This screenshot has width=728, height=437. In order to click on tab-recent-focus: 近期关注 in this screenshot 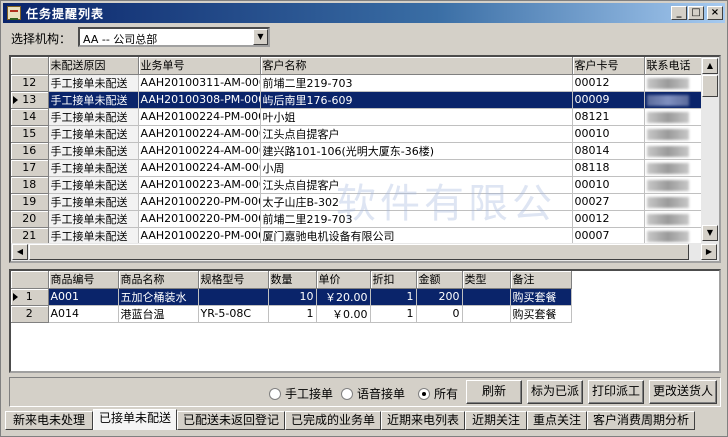, I will do `click(496, 420)`.